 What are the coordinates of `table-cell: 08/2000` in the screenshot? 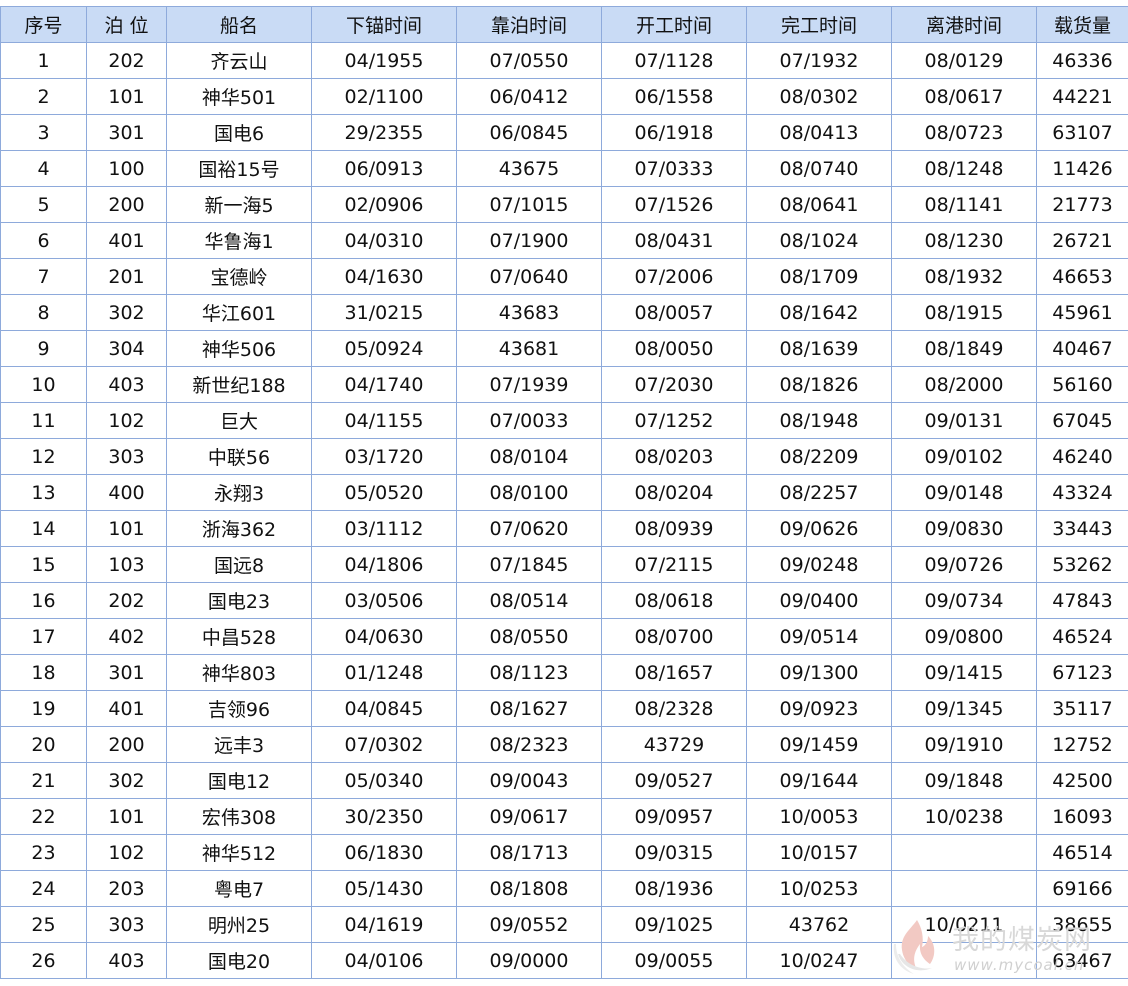 It's located at (964, 384).